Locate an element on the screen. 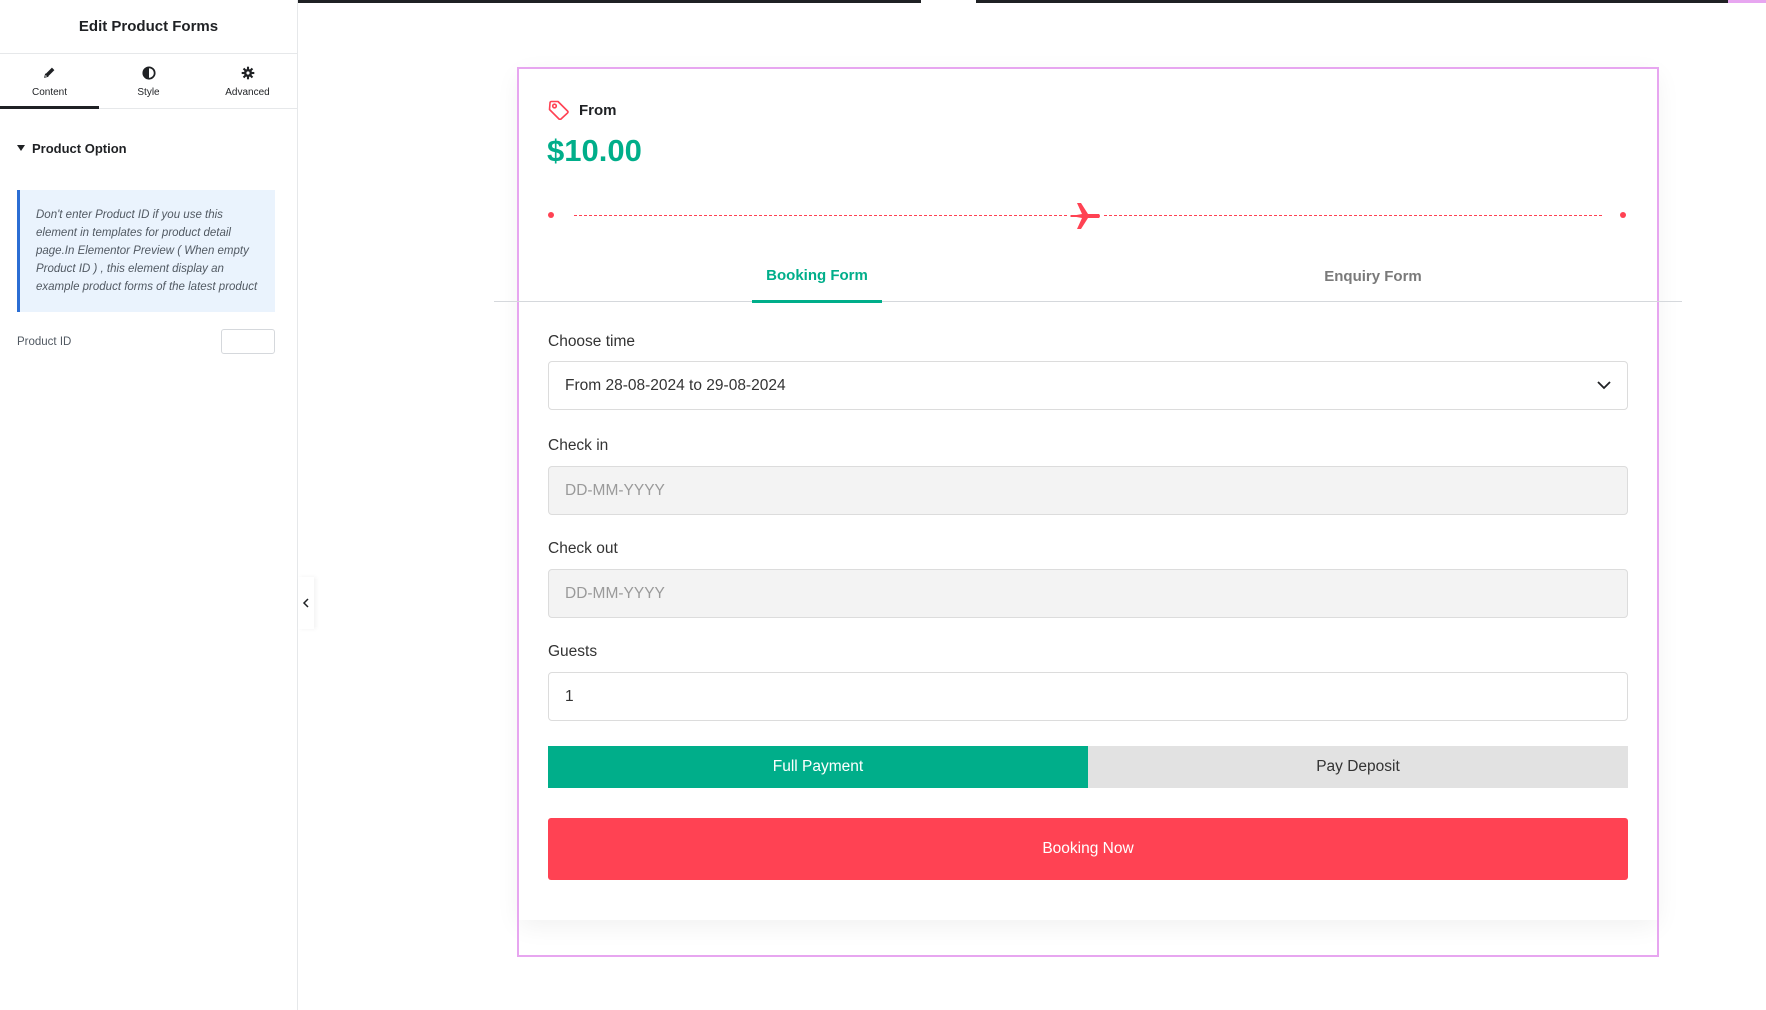 The image size is (1766, 1010). section-product-option: Product Option is located at coordinates (148, 148).